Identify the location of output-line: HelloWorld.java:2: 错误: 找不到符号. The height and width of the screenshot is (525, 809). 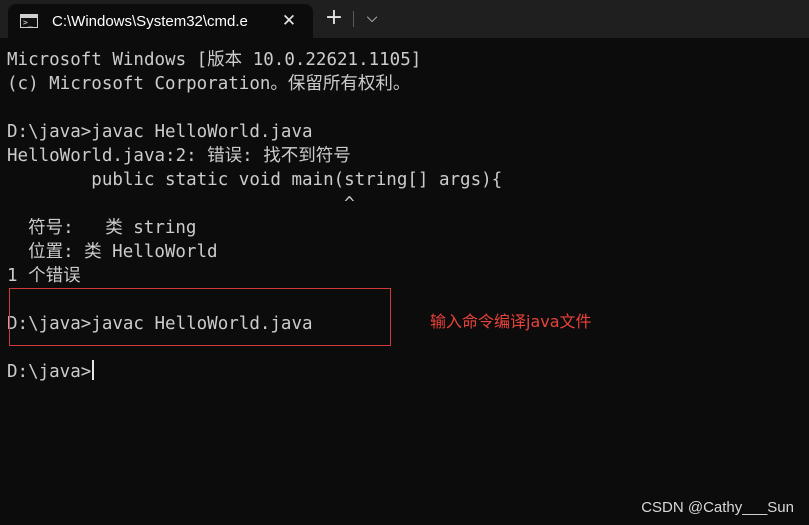
(179, 156).